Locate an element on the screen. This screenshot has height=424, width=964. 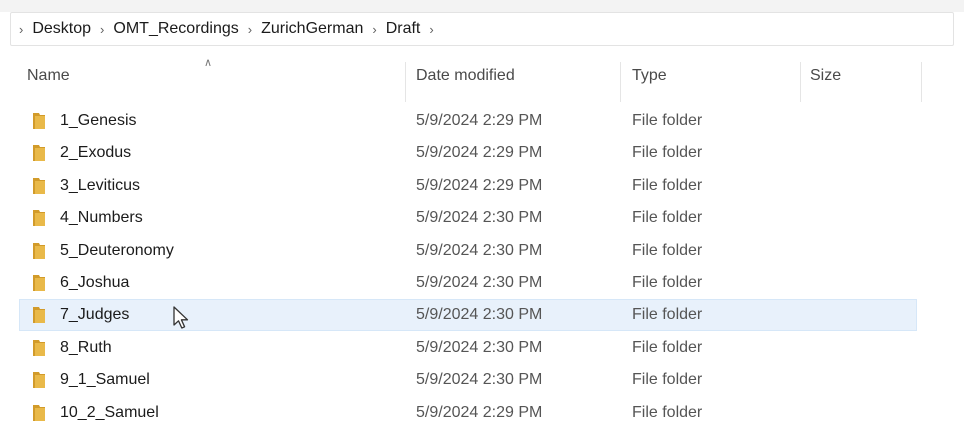
mouse-pointer-icon is located at coordinates (181, 317).